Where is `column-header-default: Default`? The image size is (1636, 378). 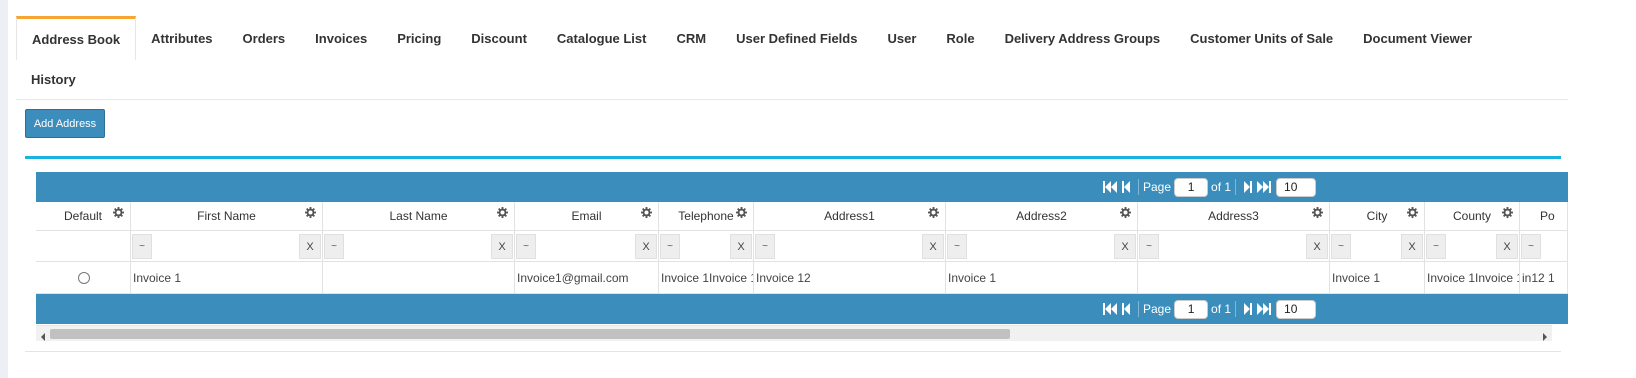
column-header-default: Default is located at coordinates (83, 216).